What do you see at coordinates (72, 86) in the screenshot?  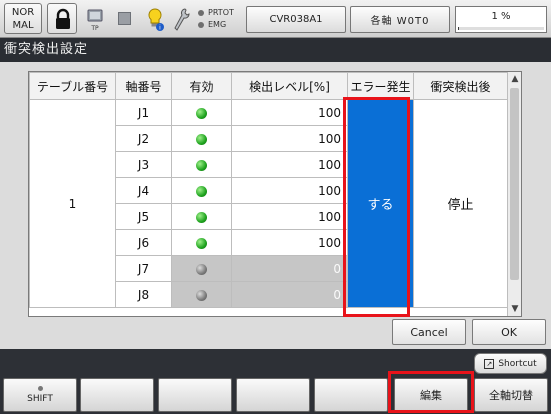 I see `header-table-number: テーブル番号` at bounding box center [72, 86].